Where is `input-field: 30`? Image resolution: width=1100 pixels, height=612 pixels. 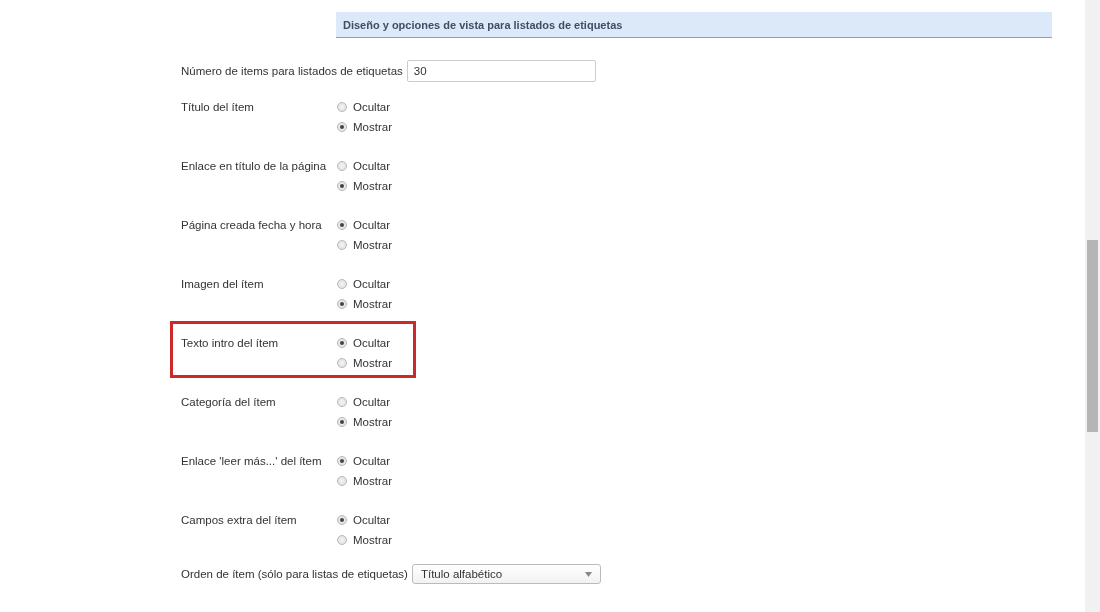
input-field: 30 is located at coordinates (501, 71).